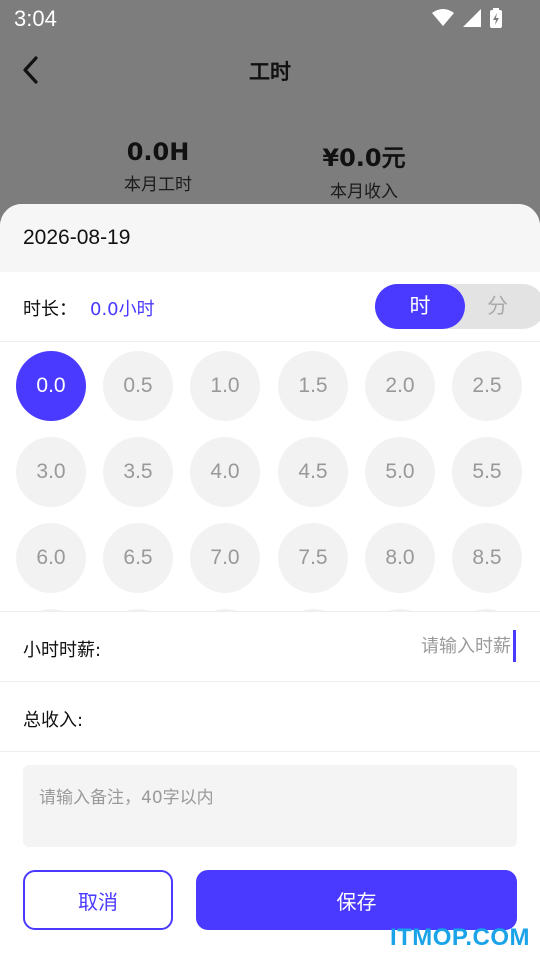 The height and width of the screenshot is (960, 540). Describe the element at coordinates (270, 647) in the screenshot. I see `hourly-wage-row: 小时时薪:` at that location.